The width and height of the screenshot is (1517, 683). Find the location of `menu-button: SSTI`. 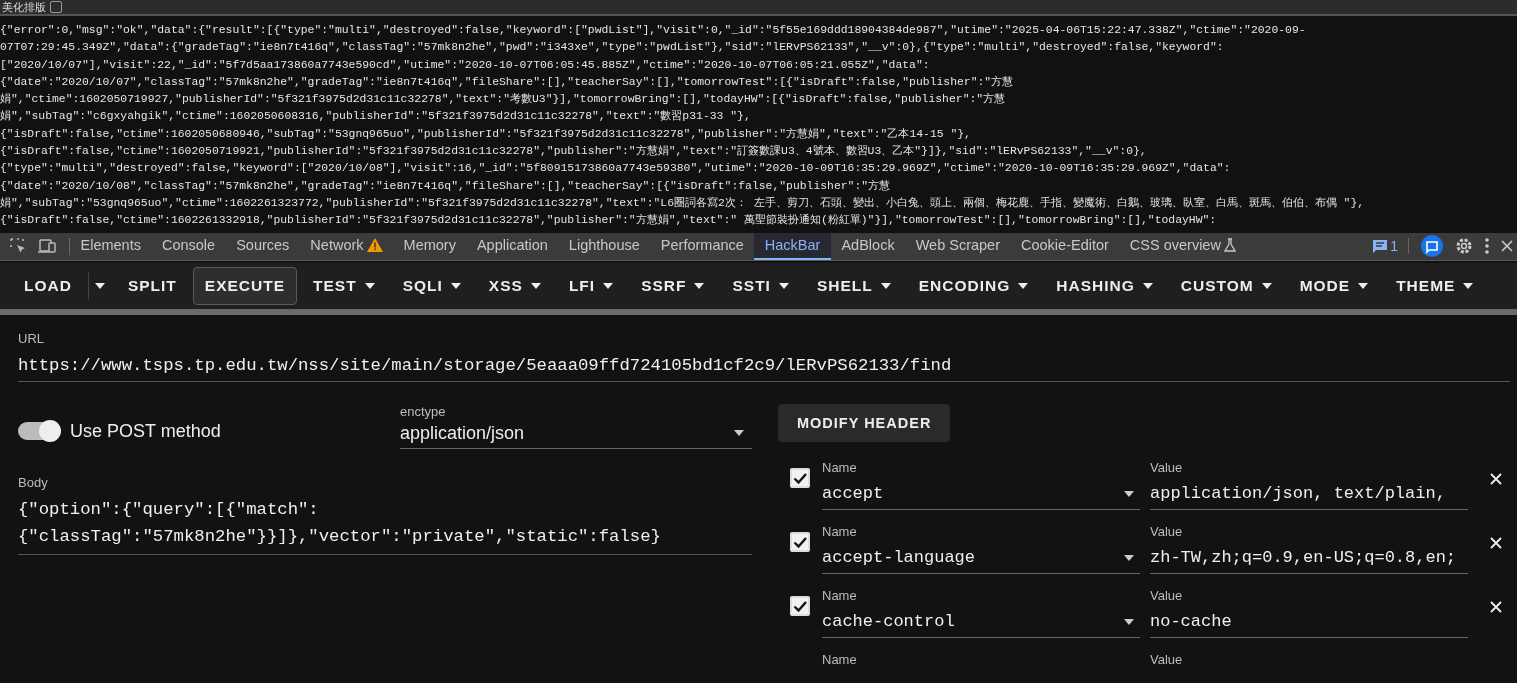

menu-button: SSTI is located at coordinates (760, 285).